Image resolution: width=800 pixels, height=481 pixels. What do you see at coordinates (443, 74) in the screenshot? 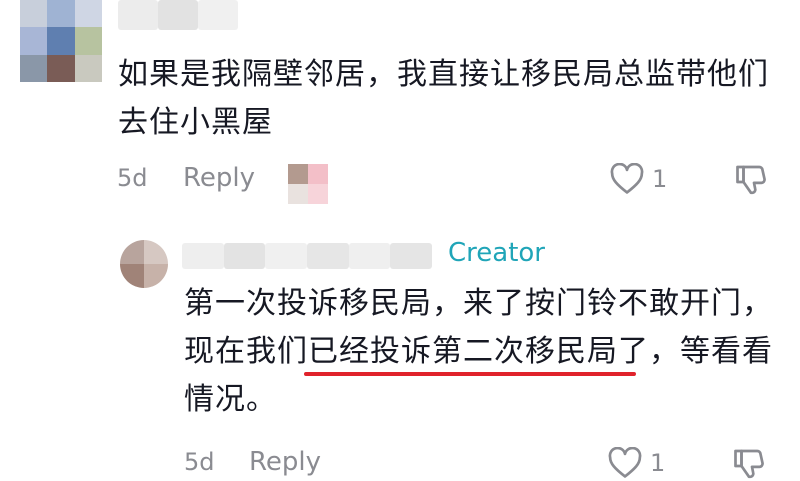
I see `comment-text-line: 如果是我隔壁邻居，我直接让移民局总监带他们` at bounding box center [443, 74].